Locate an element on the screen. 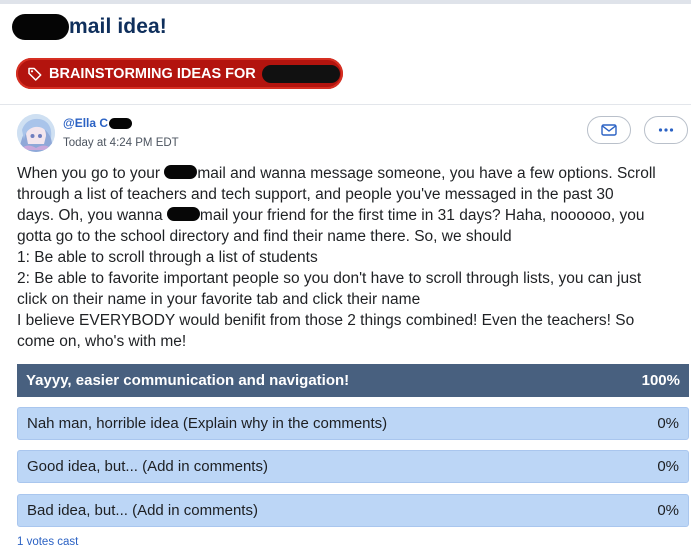 This screenshot has height=551, width=691. message-button is located at coordinates (609, 130).